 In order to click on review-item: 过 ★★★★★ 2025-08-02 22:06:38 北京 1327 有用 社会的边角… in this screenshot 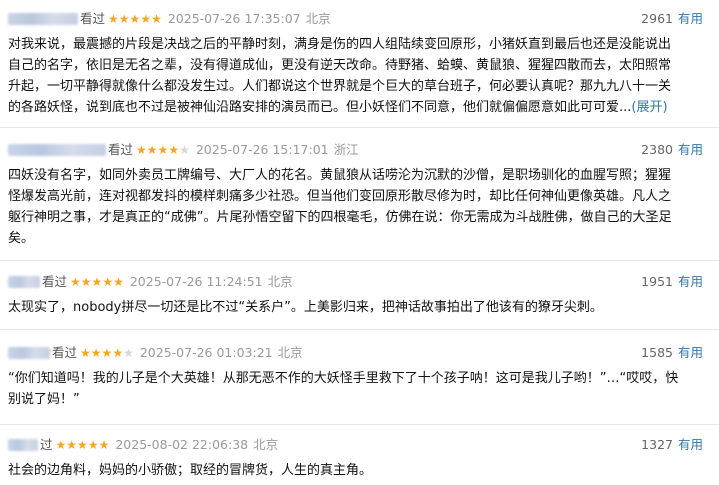, I will do `click(359, 458)`.